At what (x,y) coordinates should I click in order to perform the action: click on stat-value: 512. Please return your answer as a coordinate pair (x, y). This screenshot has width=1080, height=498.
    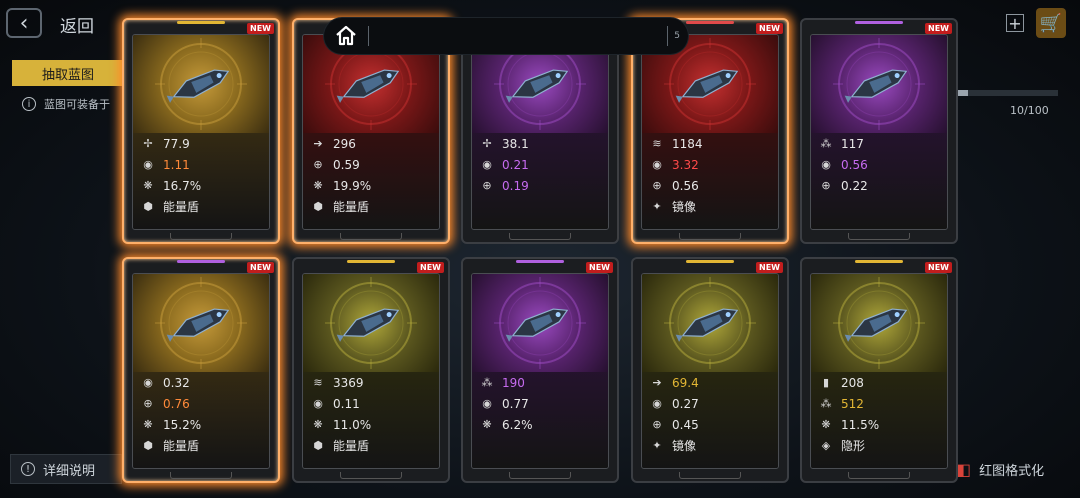
    Looking at the image, I should click on (852, 403).